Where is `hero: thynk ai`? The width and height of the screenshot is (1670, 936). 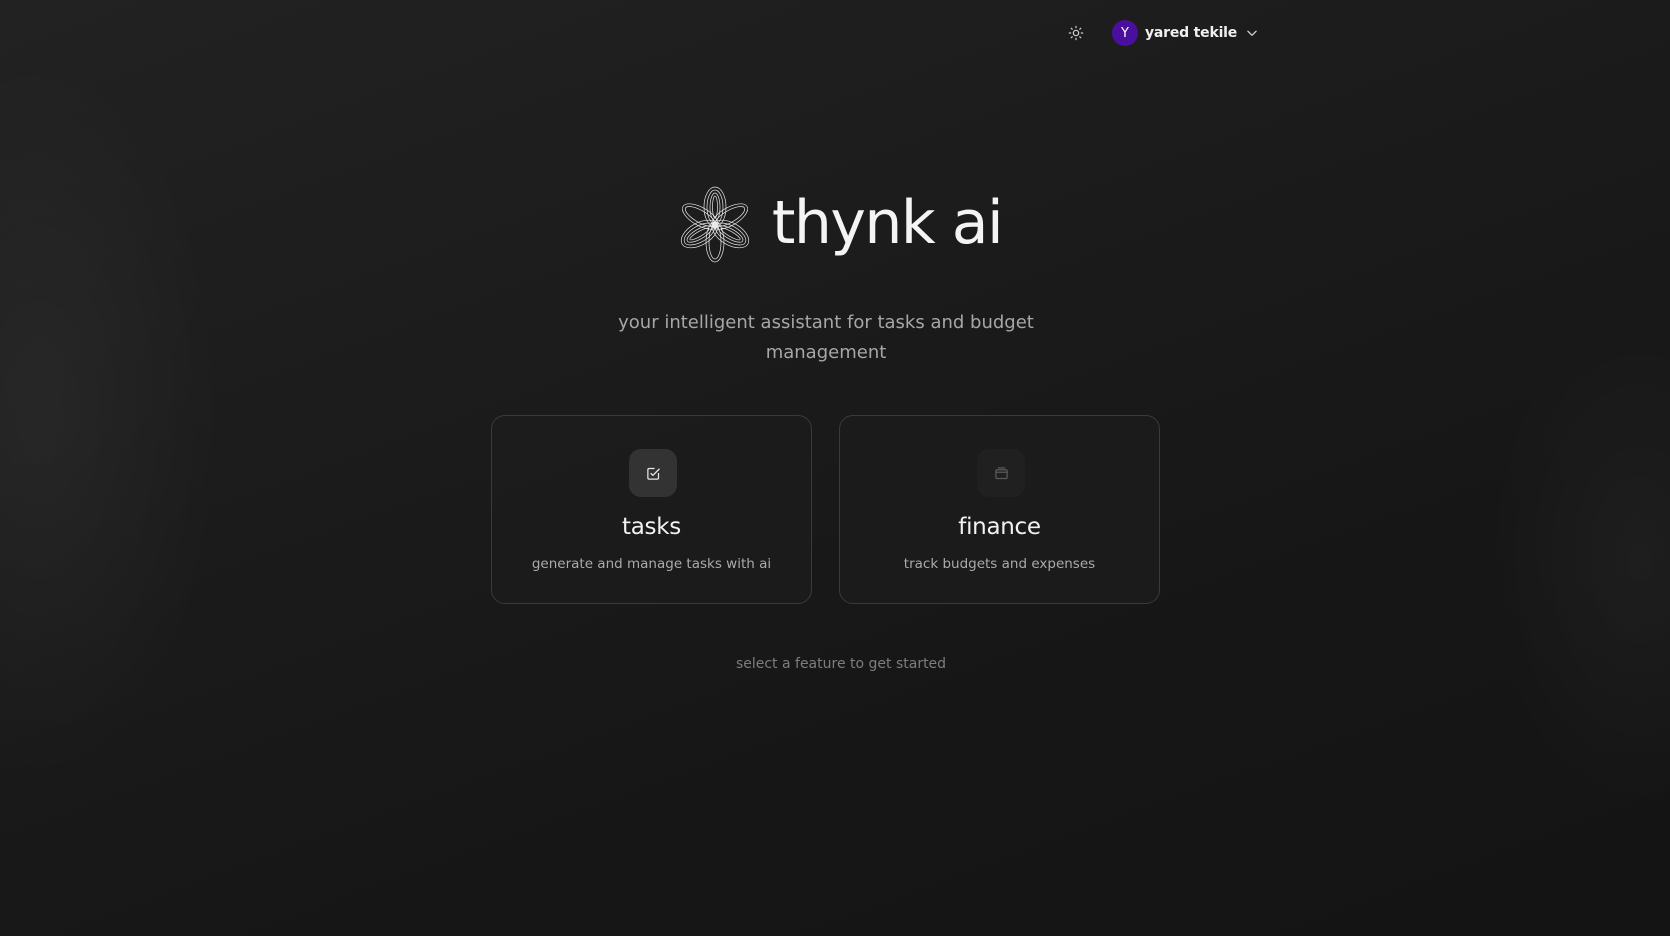 hero: thynk ai is located at coordinates (835, 225).